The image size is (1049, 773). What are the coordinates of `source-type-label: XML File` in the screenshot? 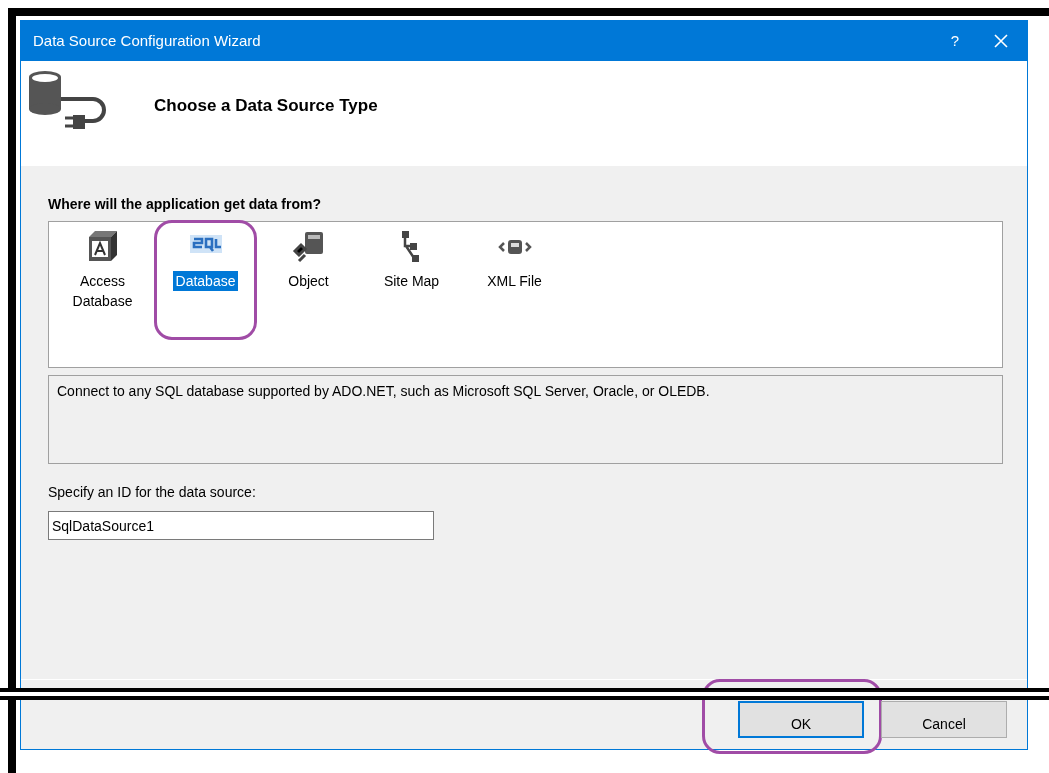 It's located at (514, 281).